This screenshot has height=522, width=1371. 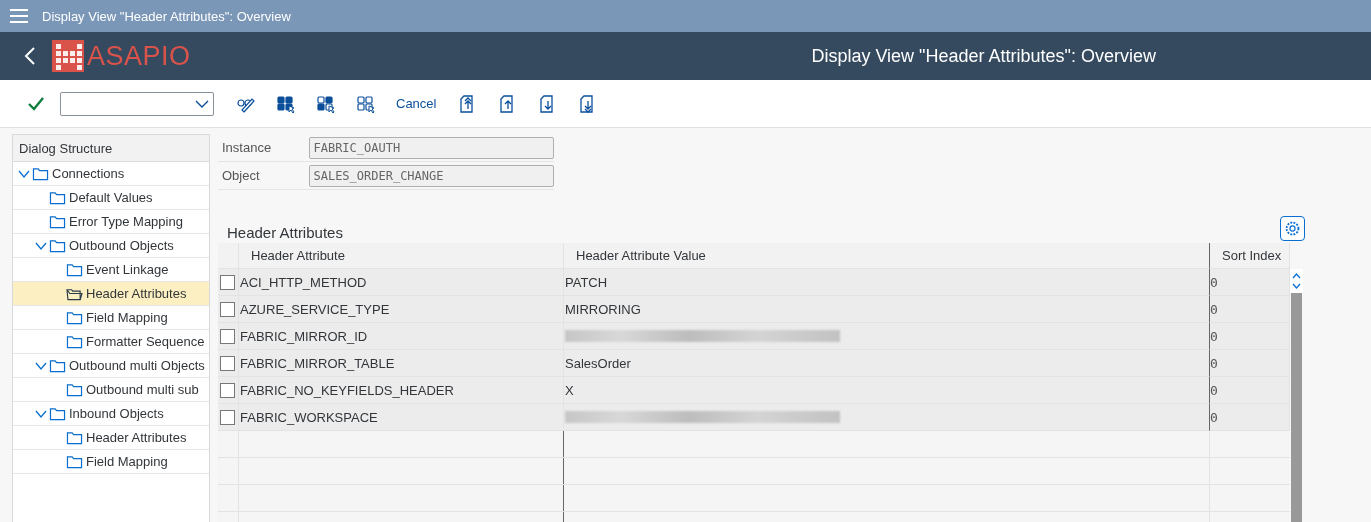 I want to click on tree-item-label: Formatter Sequence, so click(x=145, y=341).